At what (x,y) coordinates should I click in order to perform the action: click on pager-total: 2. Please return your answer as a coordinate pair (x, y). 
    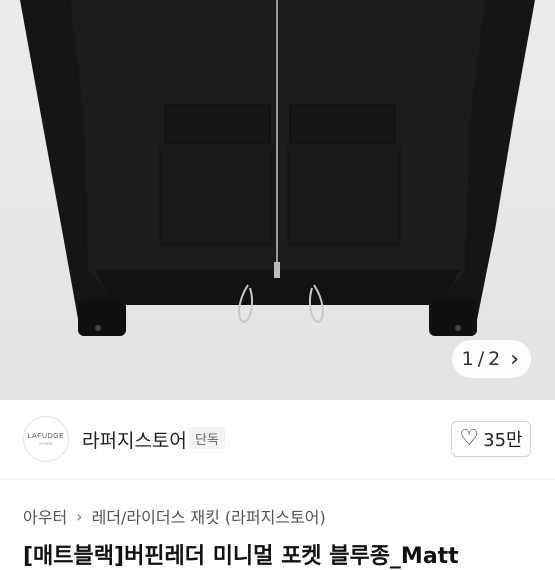
    Looking at the image, I should click on (494, 359).